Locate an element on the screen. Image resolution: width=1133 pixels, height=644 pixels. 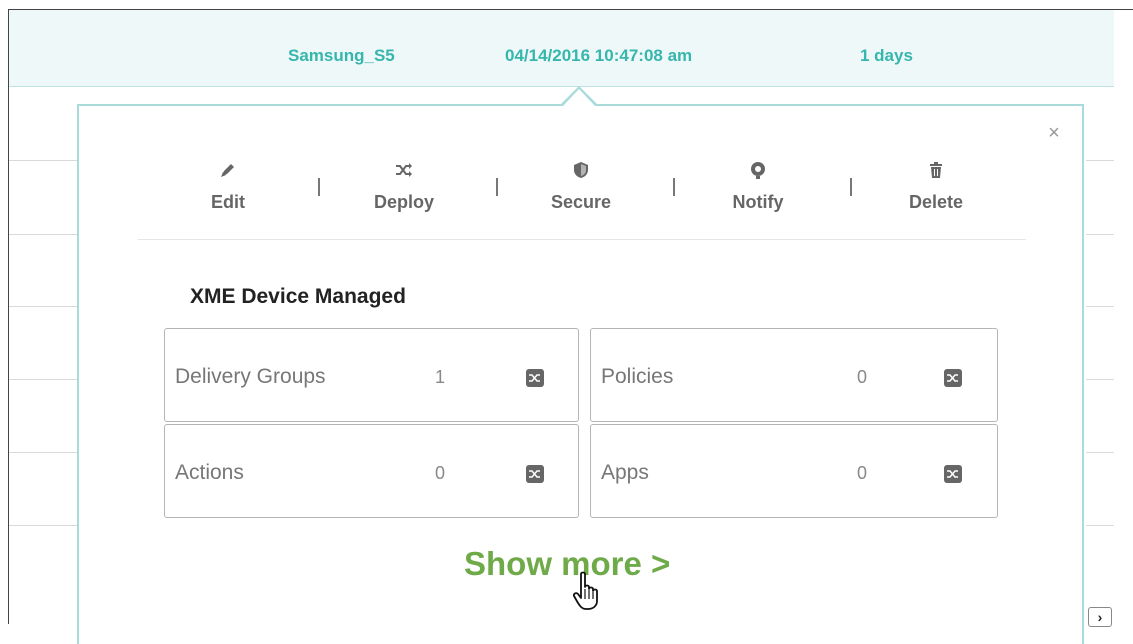
section-title: XME Device Managed is located at coordinates (298, 296).